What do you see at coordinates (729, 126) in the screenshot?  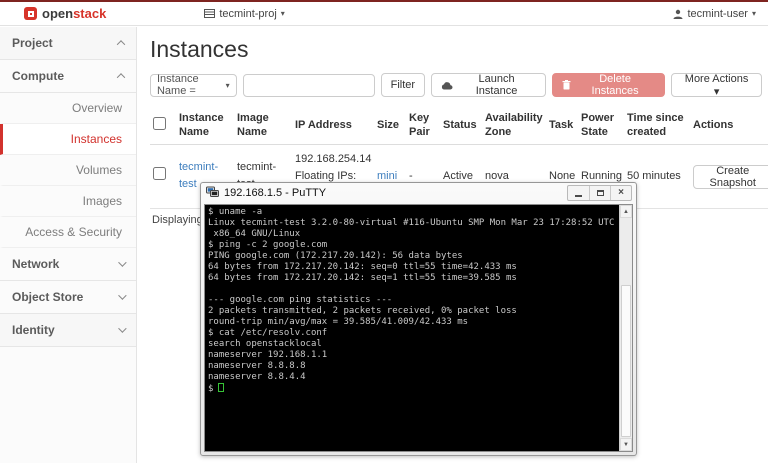 I see `col-actions: Actions` at bounding box center [729, 126].